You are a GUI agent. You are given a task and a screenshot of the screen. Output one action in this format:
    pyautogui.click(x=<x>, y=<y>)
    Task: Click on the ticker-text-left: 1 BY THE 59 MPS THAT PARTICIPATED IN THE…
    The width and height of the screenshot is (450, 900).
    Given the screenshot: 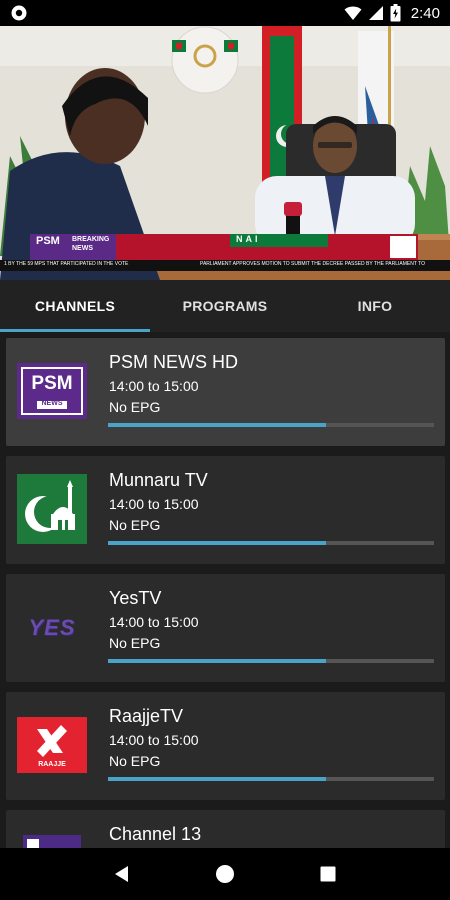 What is the action you would take?
    pyautogui.click(x=66, y=264)
    